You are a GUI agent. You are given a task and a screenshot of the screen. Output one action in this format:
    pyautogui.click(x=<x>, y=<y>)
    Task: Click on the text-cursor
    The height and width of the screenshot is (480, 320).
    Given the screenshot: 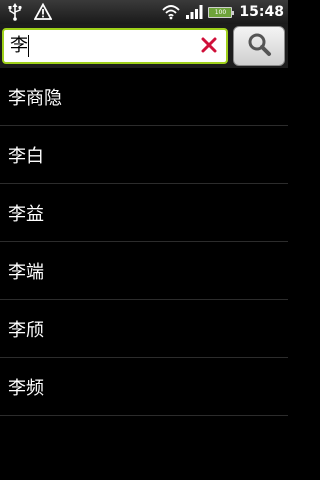 What is the action you would take?
    pyautogui.click(x=28, y=46)
    